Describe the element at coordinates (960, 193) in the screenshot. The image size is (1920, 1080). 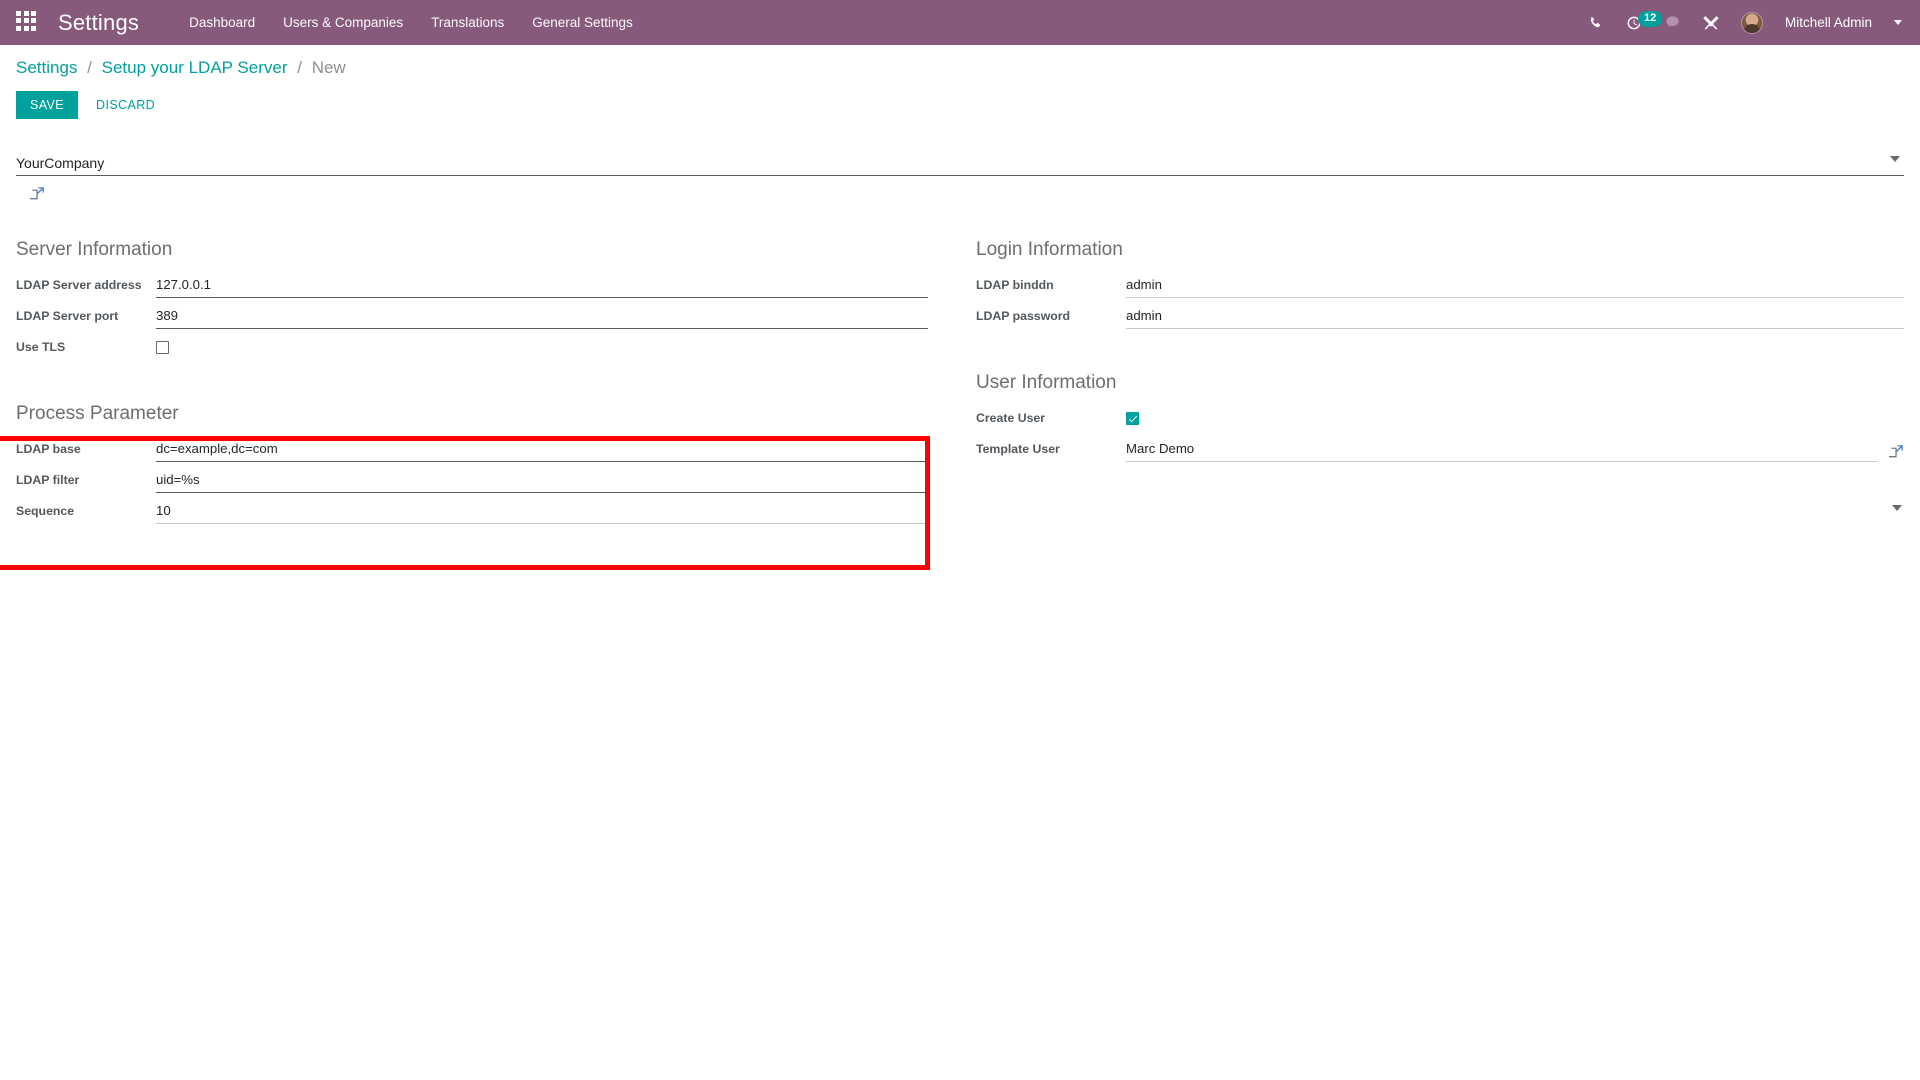
I see `company-external-link-row` at that location.